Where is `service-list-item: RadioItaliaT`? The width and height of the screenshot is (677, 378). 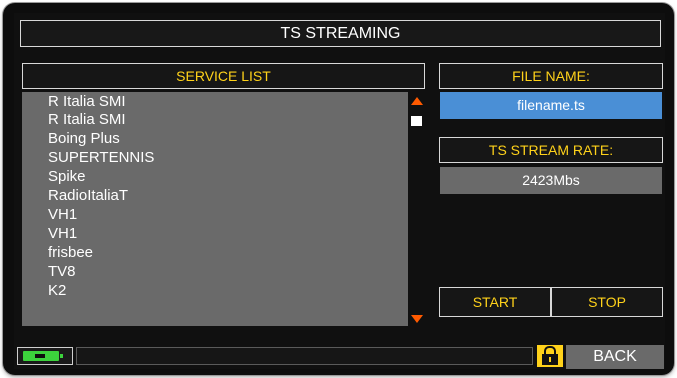
service-list-item: RadioItaliaT is located at coordinates (215, 195).